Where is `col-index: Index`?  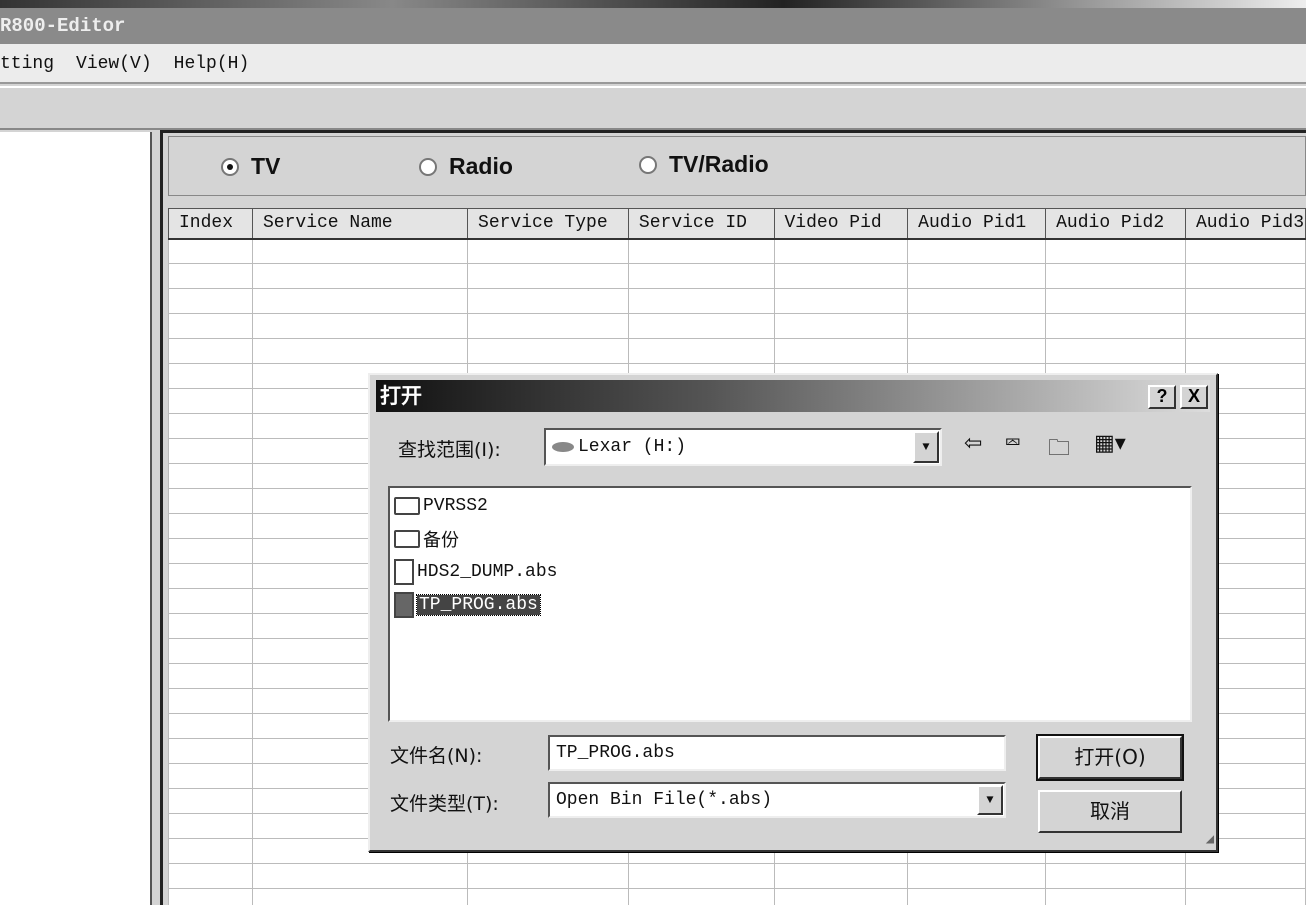 col-index: Index is located at coordinates (210, 224).